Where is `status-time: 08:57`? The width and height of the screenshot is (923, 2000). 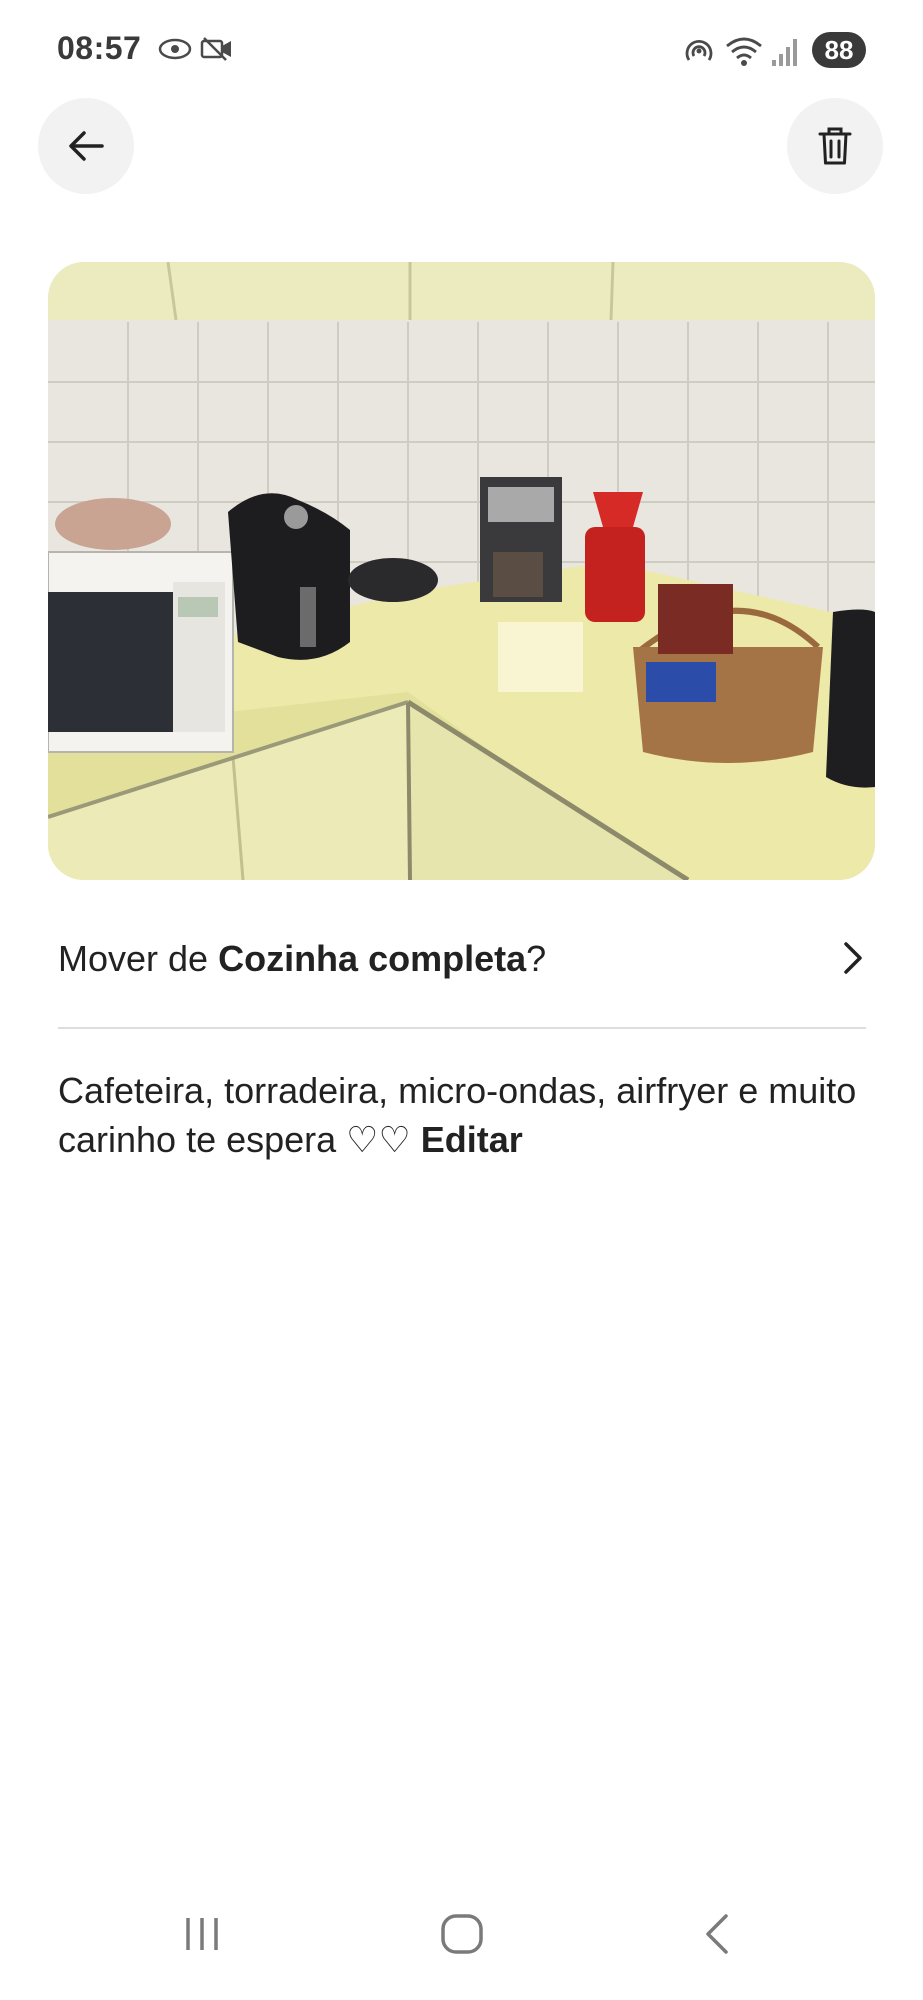
status-time: 08:57 is located at coordinates (99, 48).